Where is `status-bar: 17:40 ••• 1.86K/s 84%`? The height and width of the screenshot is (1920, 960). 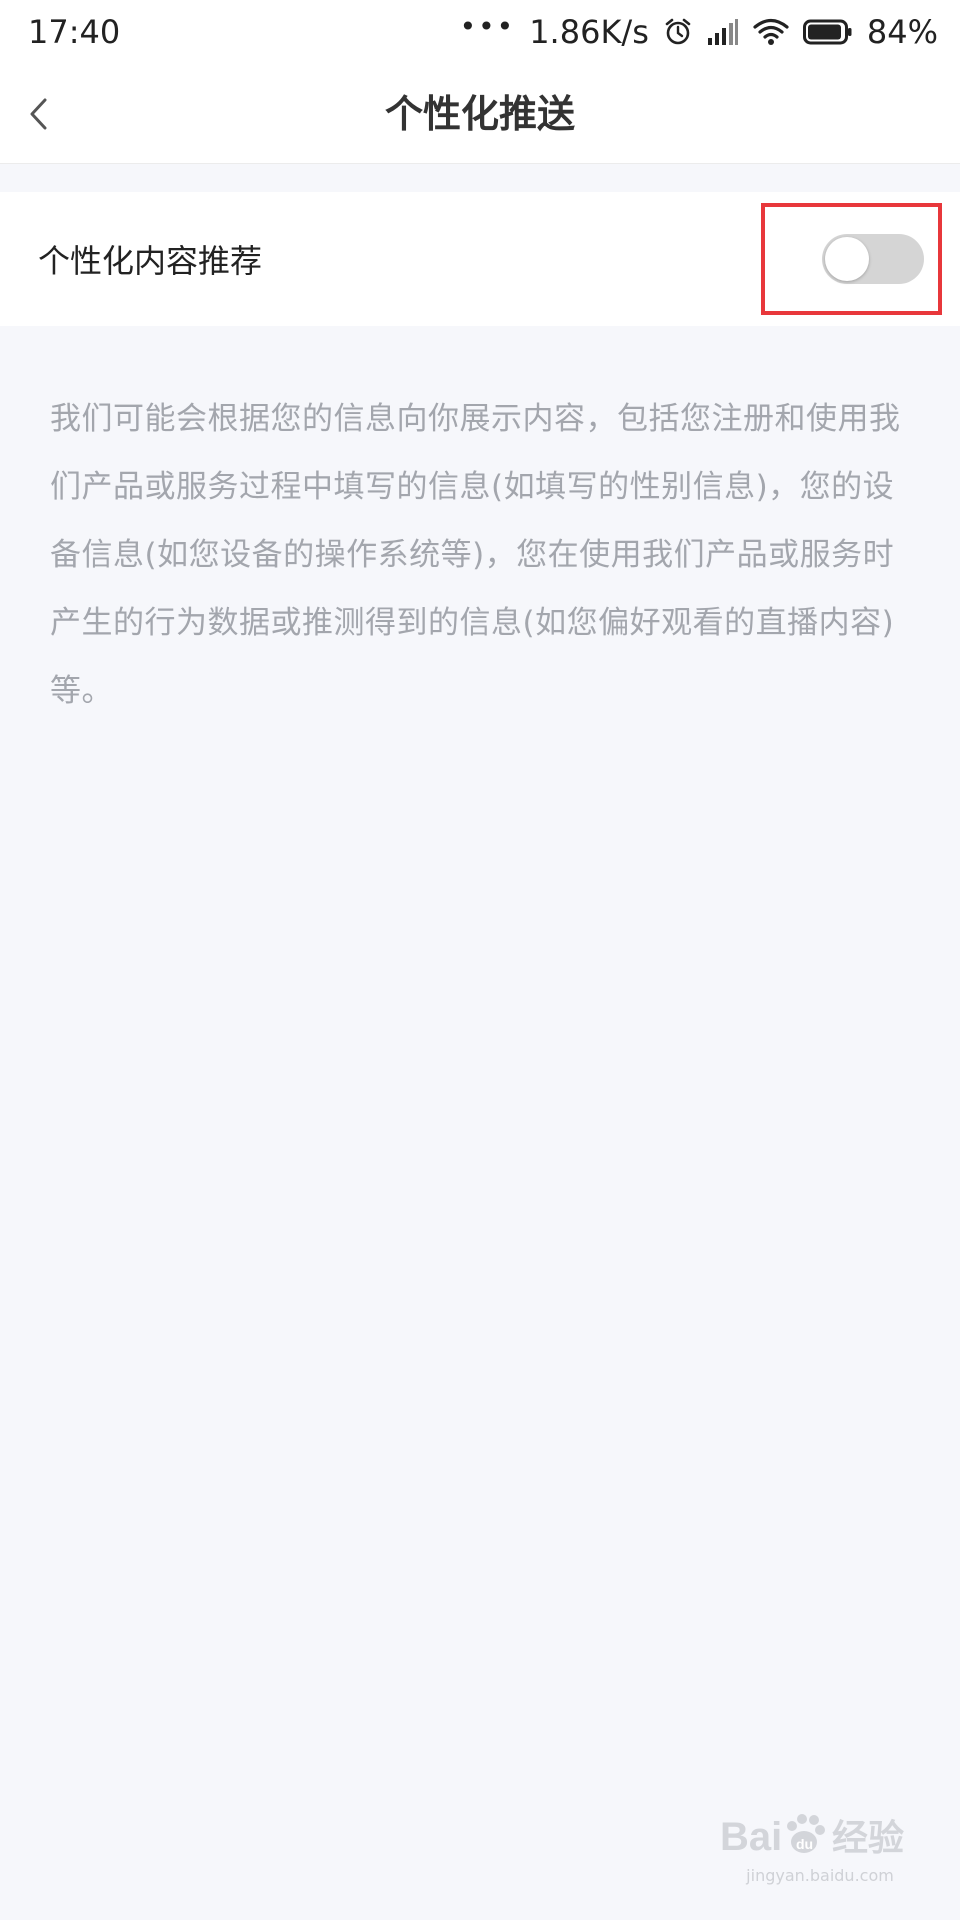 status-bar: 17:40 ••• 1.86K/s 84% is located at coordinates (480, 32).